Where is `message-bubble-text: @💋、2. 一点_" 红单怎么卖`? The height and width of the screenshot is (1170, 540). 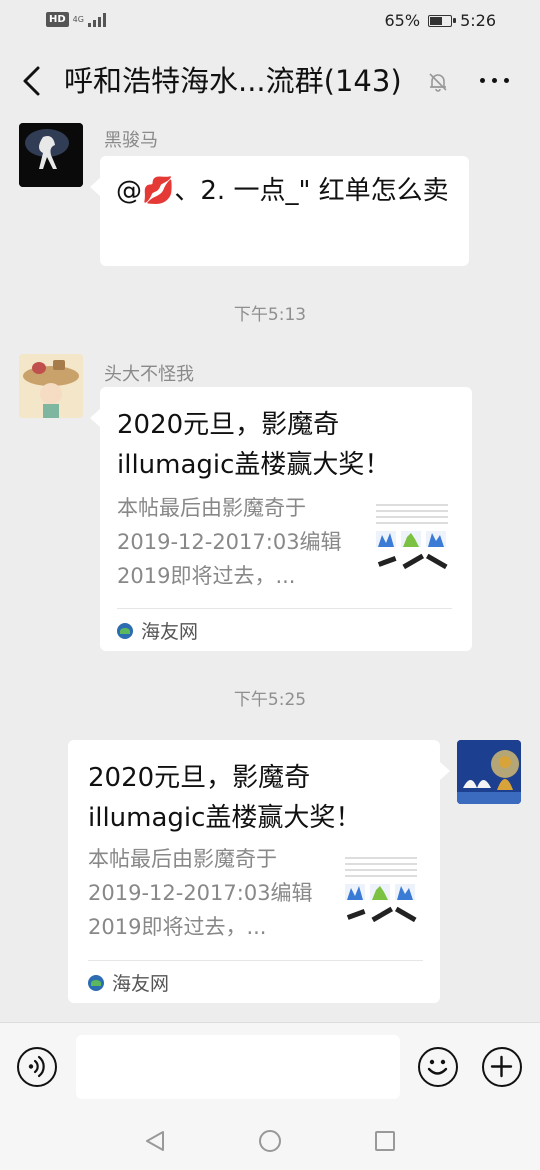
message-bubble-text: @💋、2. 一点_" 红单怎么卖 is located at coordinates (279, 211).